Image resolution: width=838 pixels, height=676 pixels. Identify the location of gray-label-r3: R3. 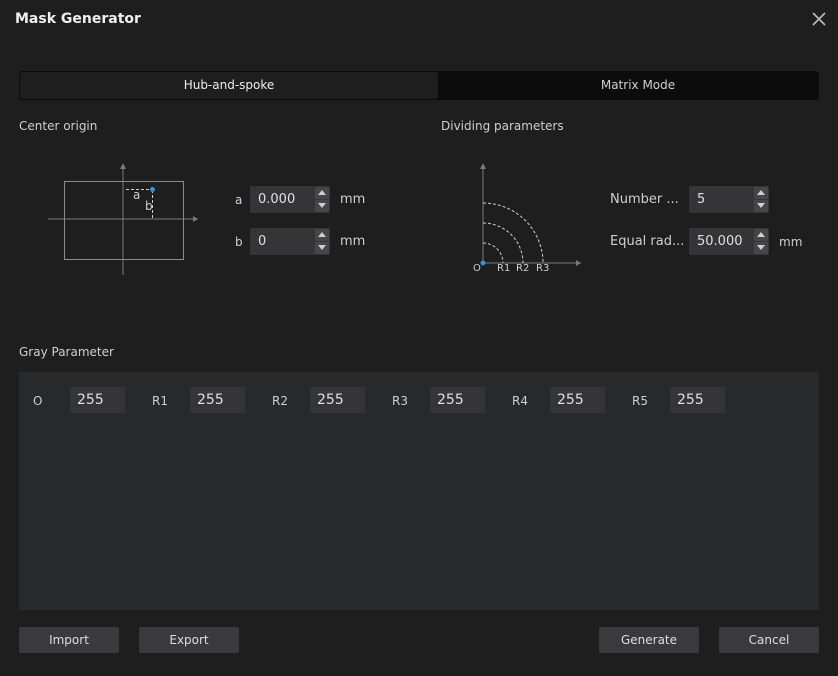
(400, 401).